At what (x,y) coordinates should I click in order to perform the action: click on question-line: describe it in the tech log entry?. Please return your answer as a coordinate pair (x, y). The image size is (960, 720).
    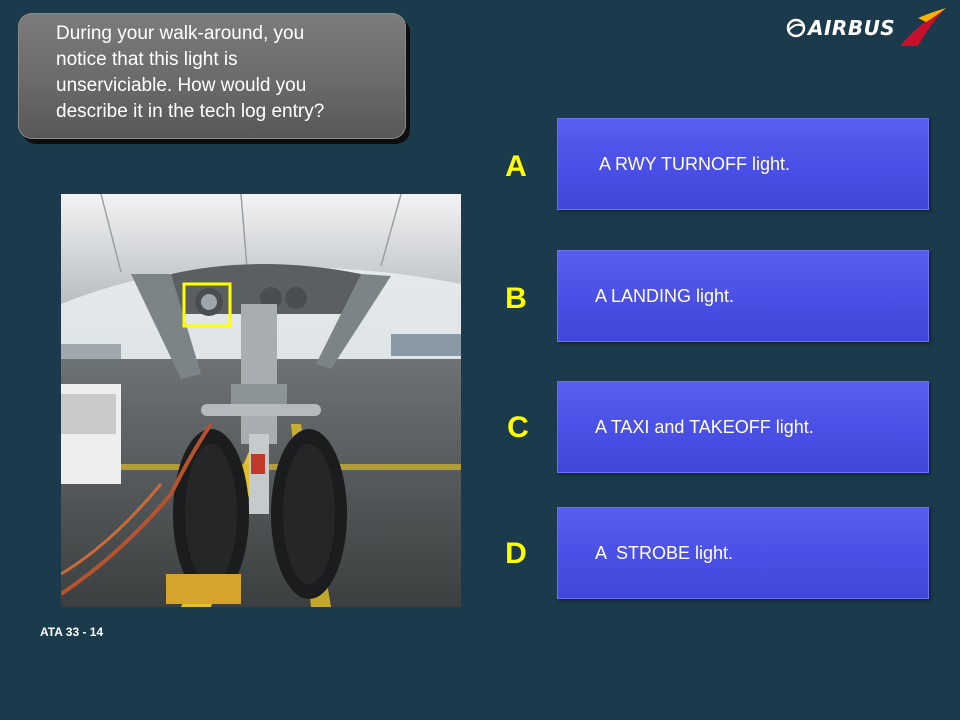
    Looking at the image, I should click on (190, 111).